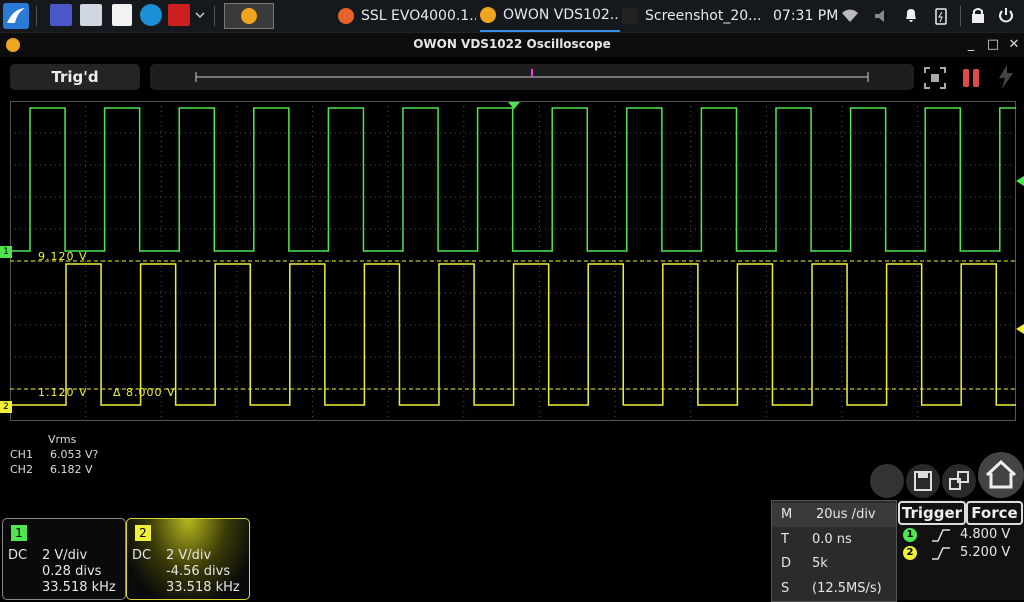 Image resolution: width=1024 pixels, height=602 pixels. I want to click on pause-icon, so click(971, 78).